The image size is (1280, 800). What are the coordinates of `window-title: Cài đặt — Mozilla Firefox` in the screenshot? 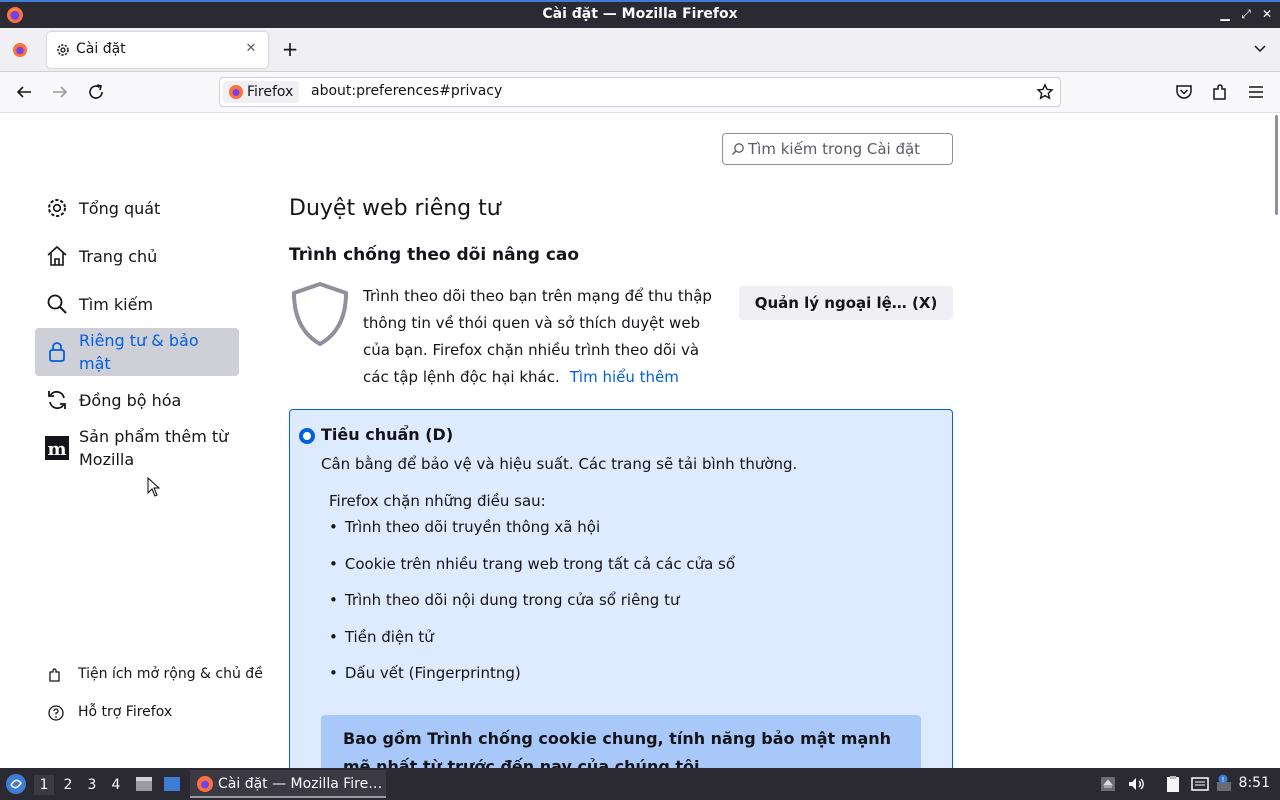 It's located at (640, 14).